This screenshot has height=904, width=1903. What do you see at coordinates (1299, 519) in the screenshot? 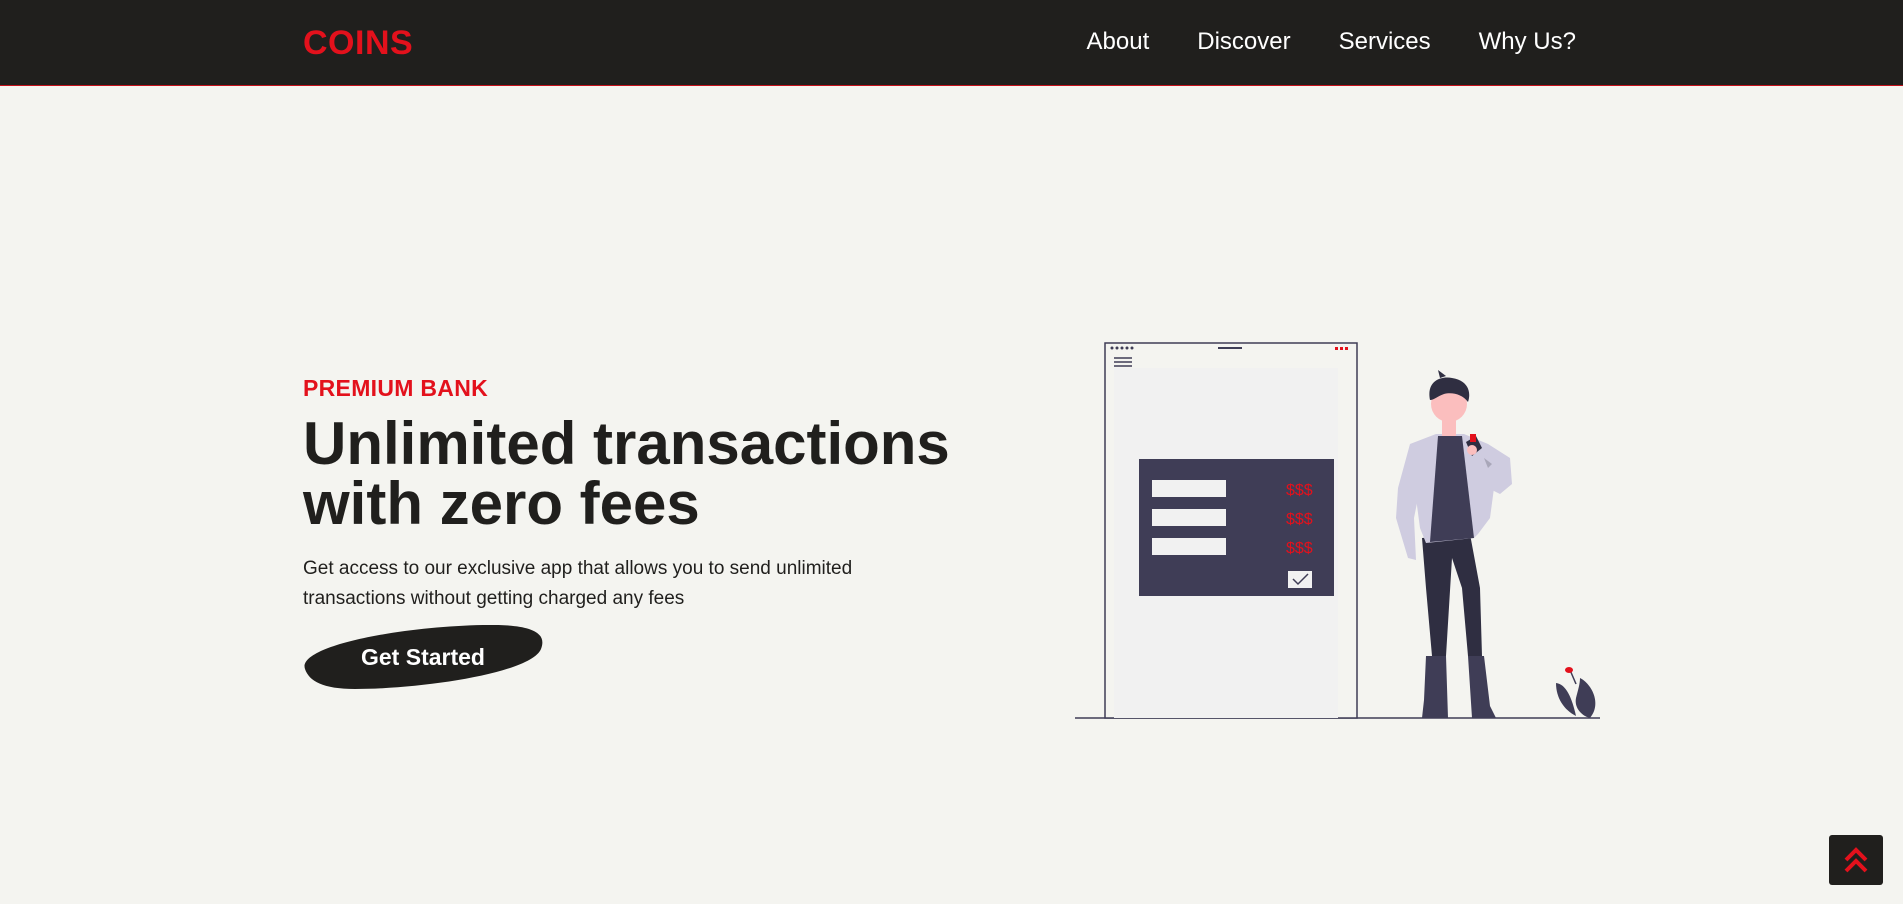
I see `amount-2: $$$` at bounding box center [1299, 519].